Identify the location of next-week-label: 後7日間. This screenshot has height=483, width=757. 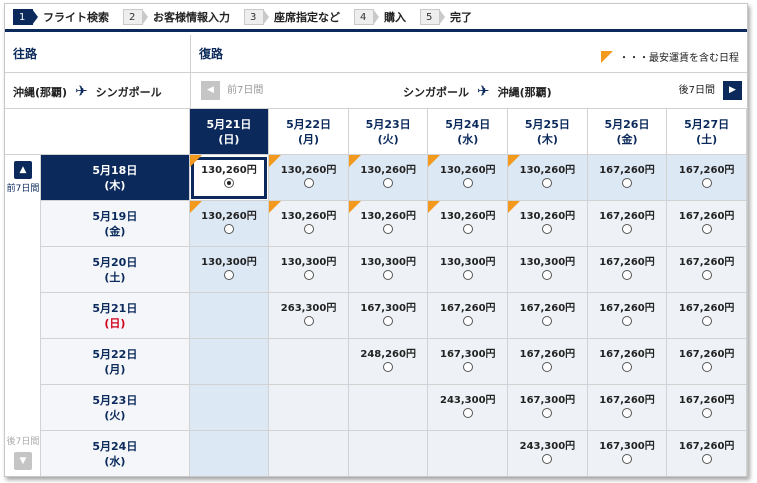
(697, 91).